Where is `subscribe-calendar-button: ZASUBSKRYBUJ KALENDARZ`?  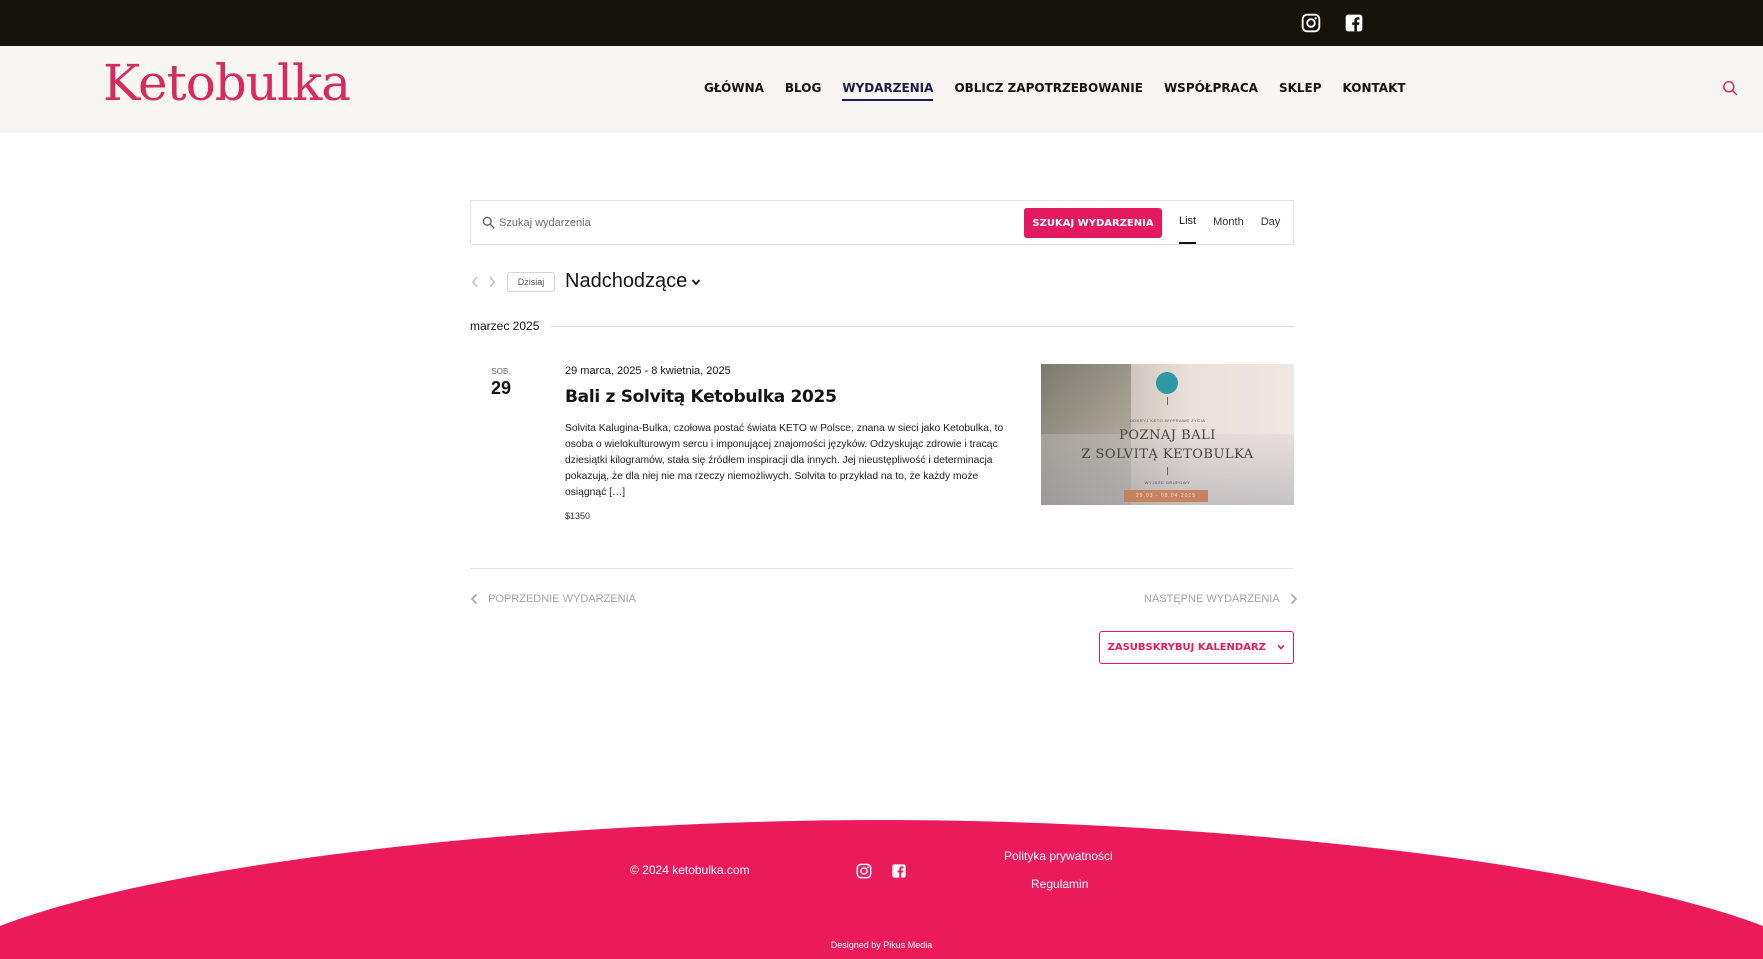 subscribe-calendar-button: ZASUBSKRYBUJ KALENDARZ is located at coordinates (1196, 647).